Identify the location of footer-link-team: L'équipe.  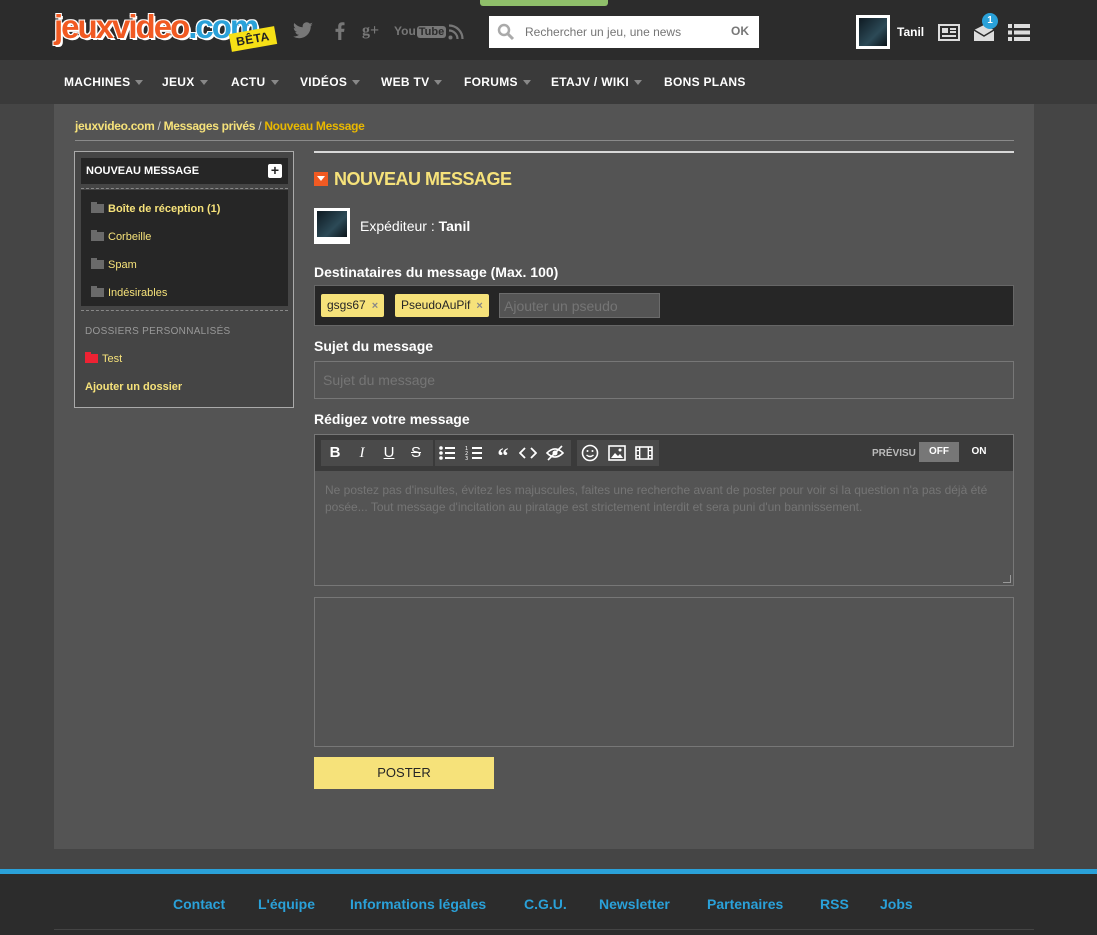
(286, 904).